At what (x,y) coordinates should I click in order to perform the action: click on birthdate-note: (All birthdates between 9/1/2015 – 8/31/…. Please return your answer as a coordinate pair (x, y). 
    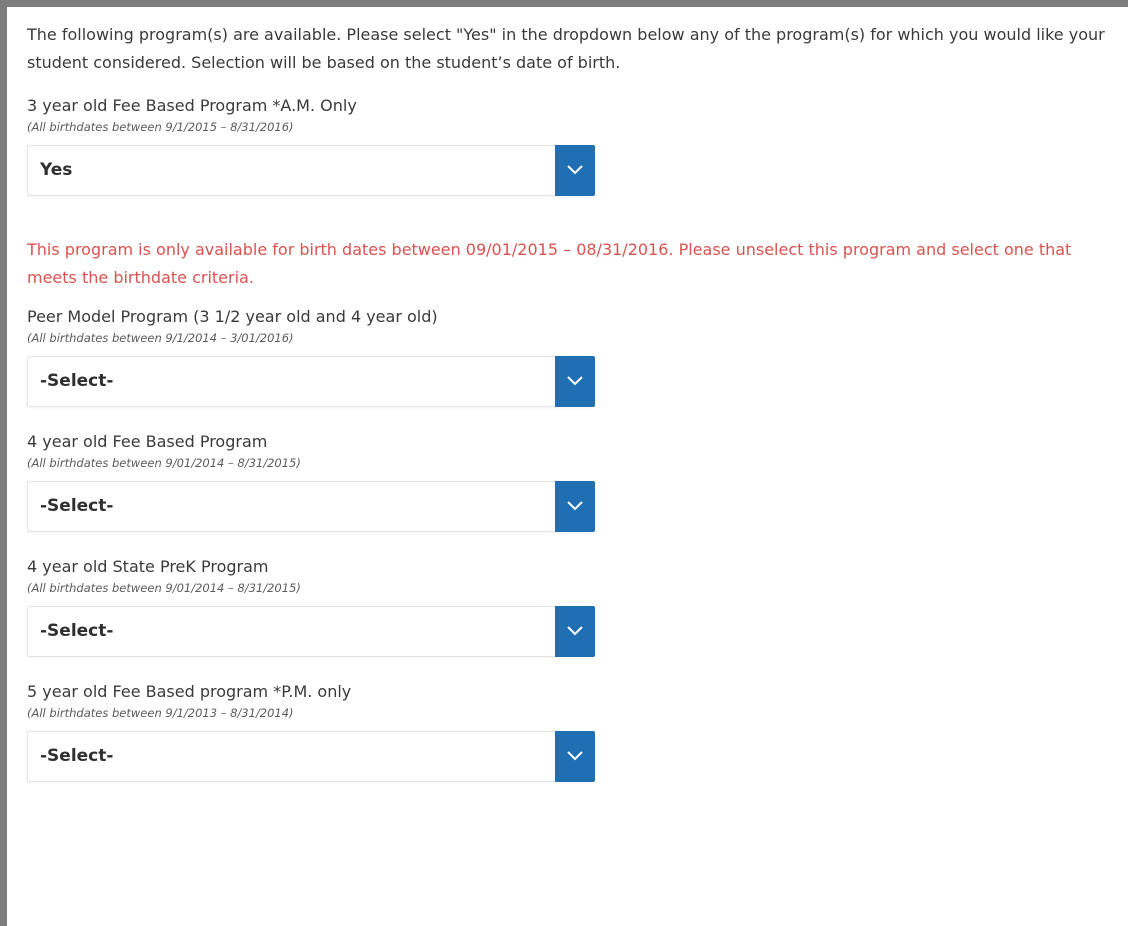
    Looking at the image, I should click on (160, 127).